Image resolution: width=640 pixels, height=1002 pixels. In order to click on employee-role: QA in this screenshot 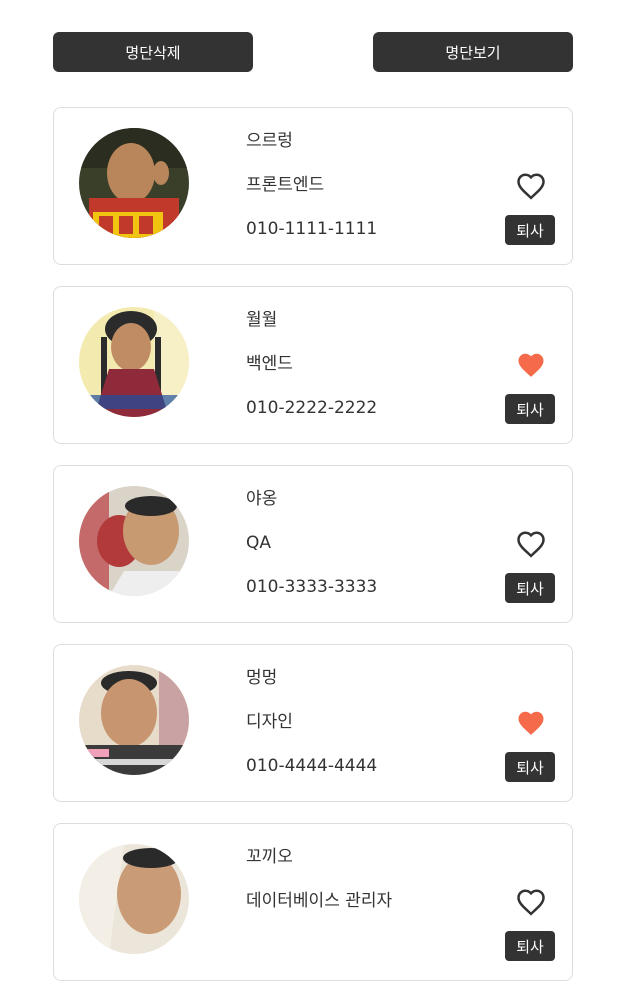, I will do `click(259, 543)`.